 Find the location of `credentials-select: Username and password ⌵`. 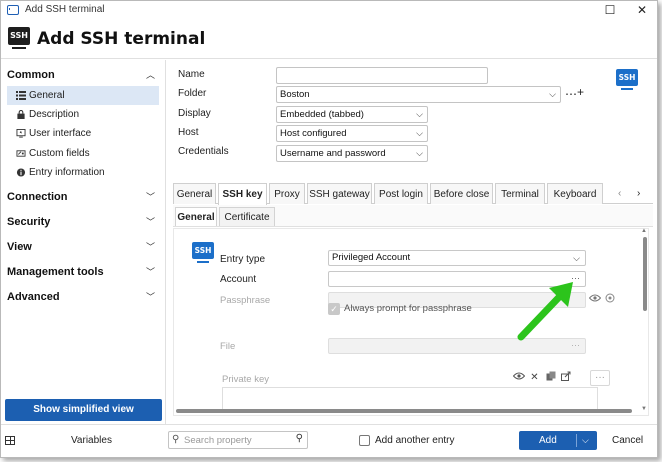

credentials-select: Username and password ⌵ is located at coordinates (352, 153).